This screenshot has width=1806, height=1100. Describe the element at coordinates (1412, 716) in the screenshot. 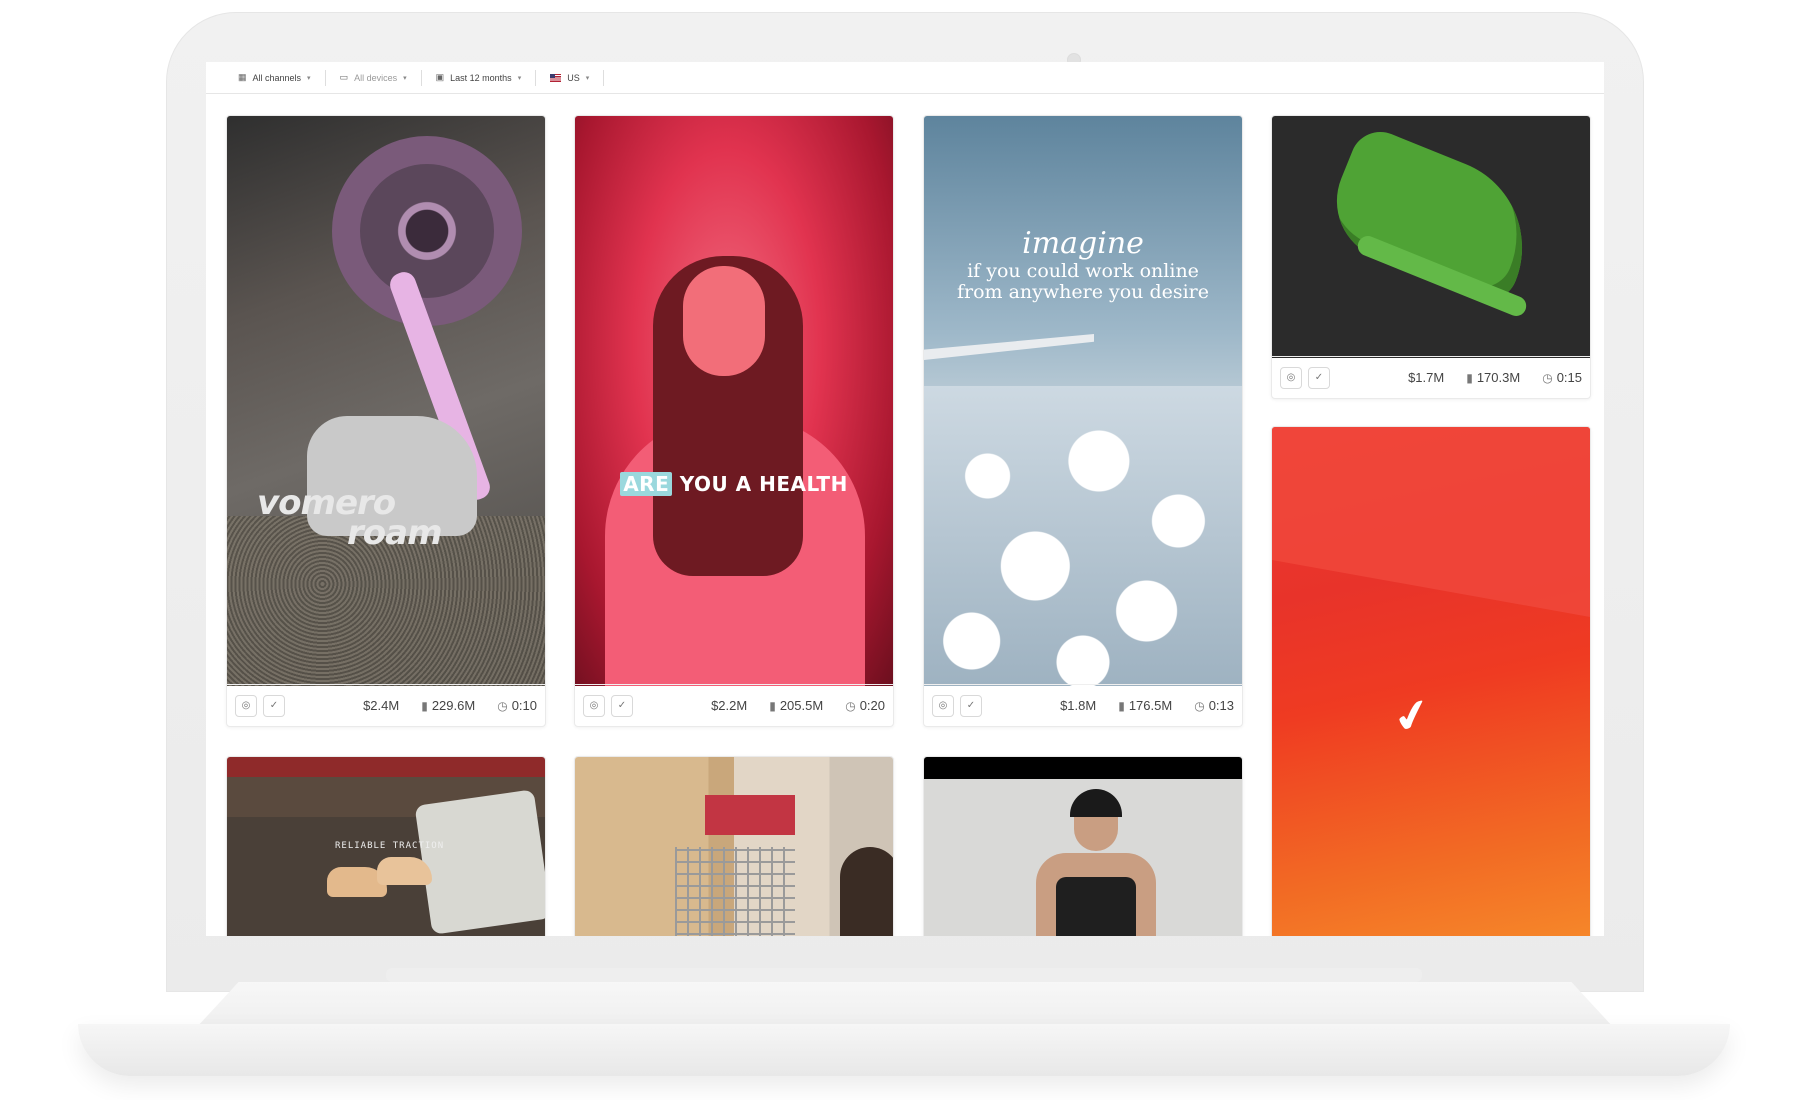

I see `nike-swoosh-logo-icon: ✔` at that location.